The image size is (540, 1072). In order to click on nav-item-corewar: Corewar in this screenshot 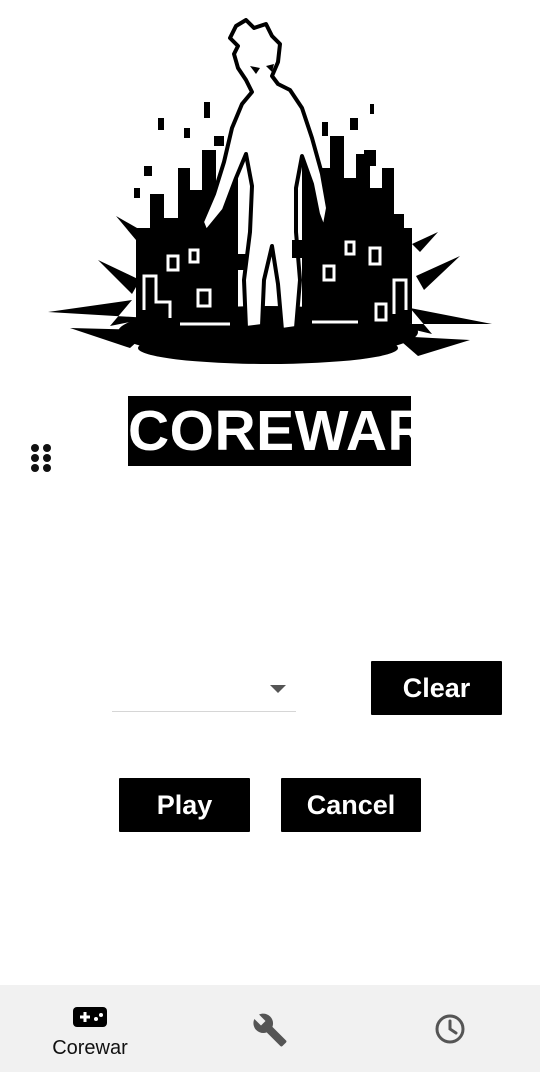, I will do `click(90, 1028)`.